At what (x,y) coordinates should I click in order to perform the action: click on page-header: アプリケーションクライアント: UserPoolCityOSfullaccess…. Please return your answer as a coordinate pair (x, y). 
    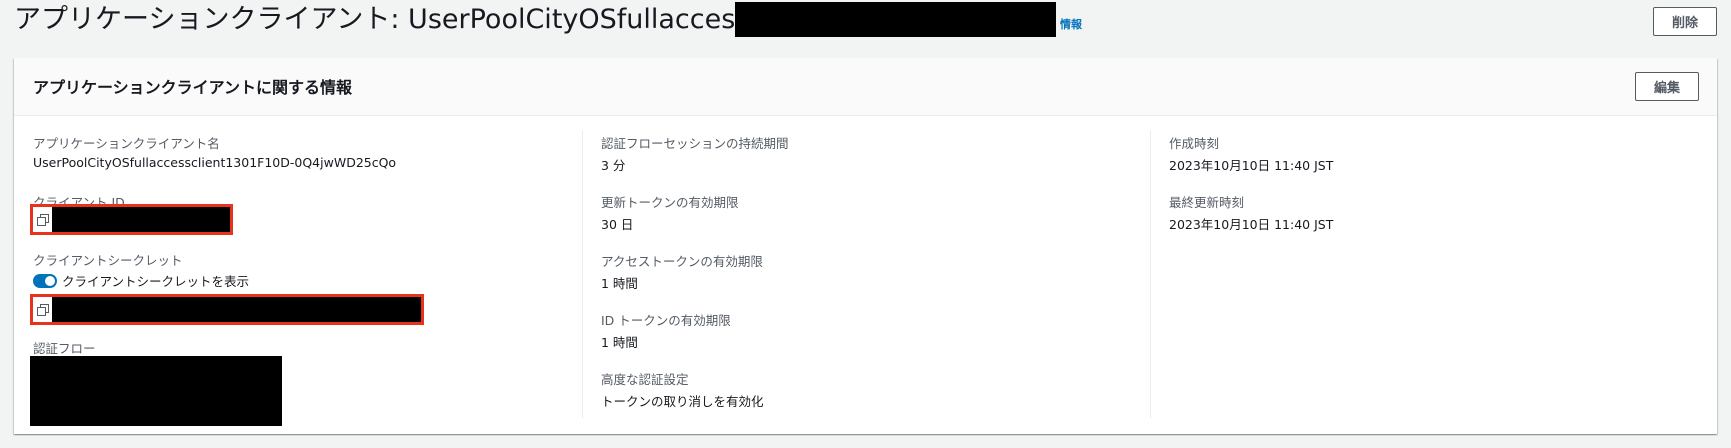
    Looking at the image, I should click on (865, 26).